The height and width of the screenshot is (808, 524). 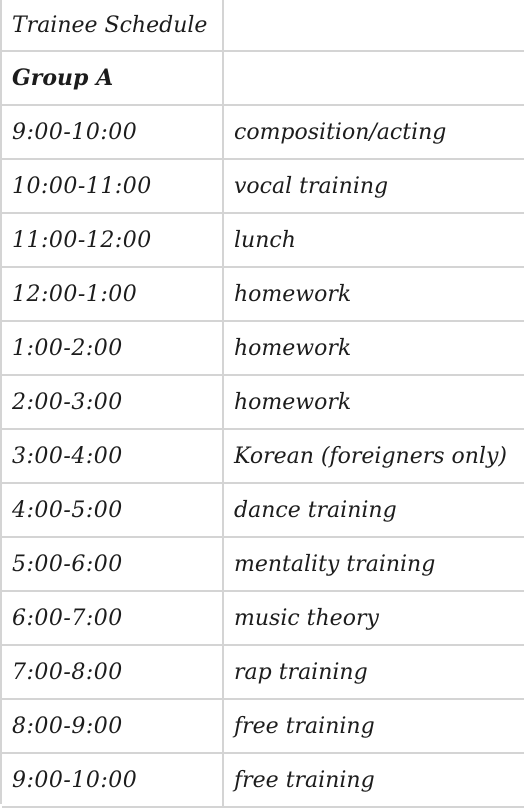 I want to click on schedule-row: 7:00-8:00 rap training, so click(x=263, y=672).